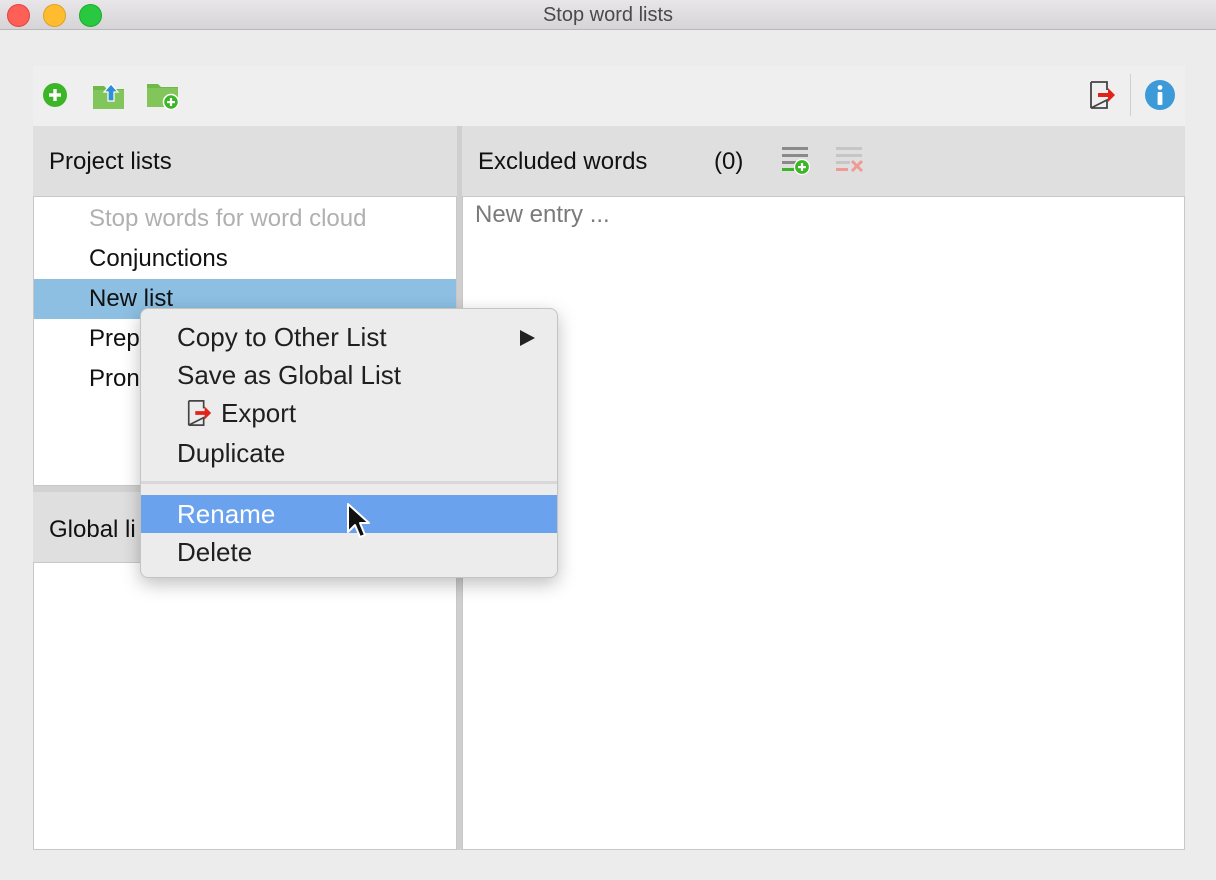 This screenshot has width=1216, height=880. I want to click on add-word-button, so click(796, 163).